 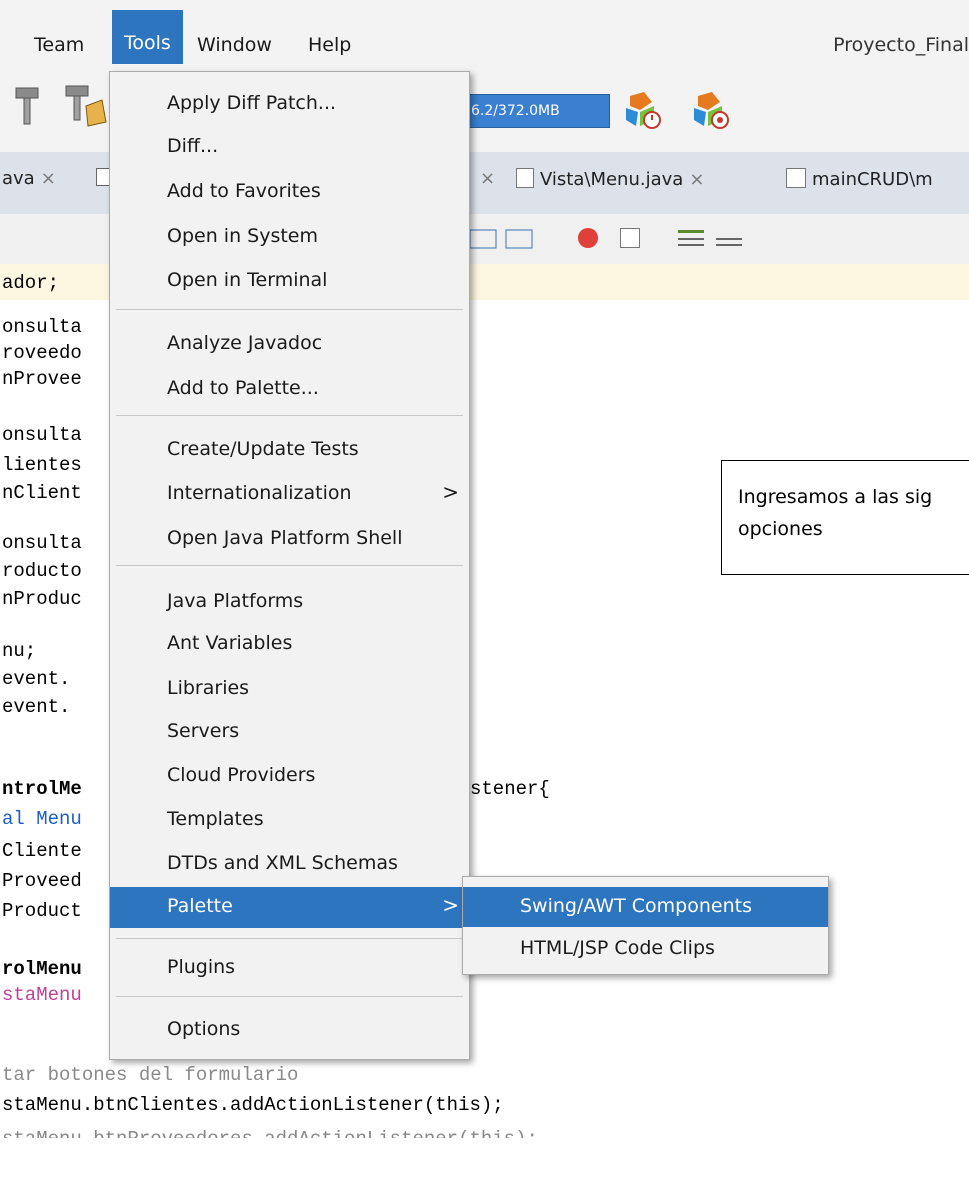 I want to click on callout-text: Ingresamos a las sig opciones, so click(x=835, y=513).